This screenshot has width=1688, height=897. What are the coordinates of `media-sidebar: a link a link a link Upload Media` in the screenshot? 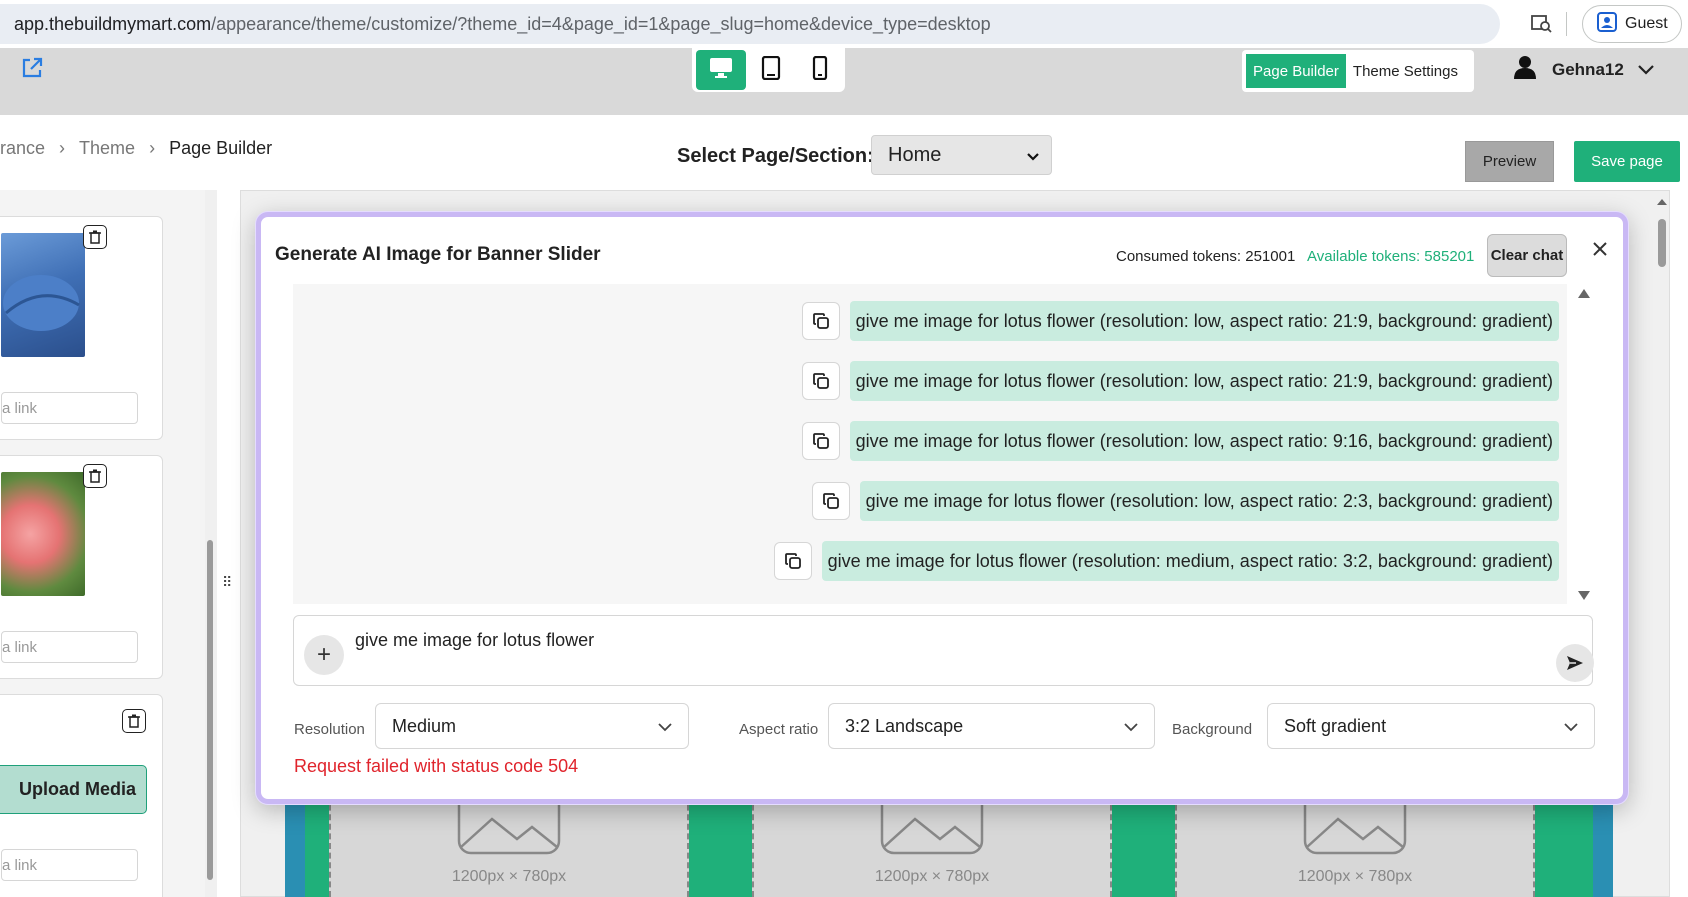 It's located at (102, 543).